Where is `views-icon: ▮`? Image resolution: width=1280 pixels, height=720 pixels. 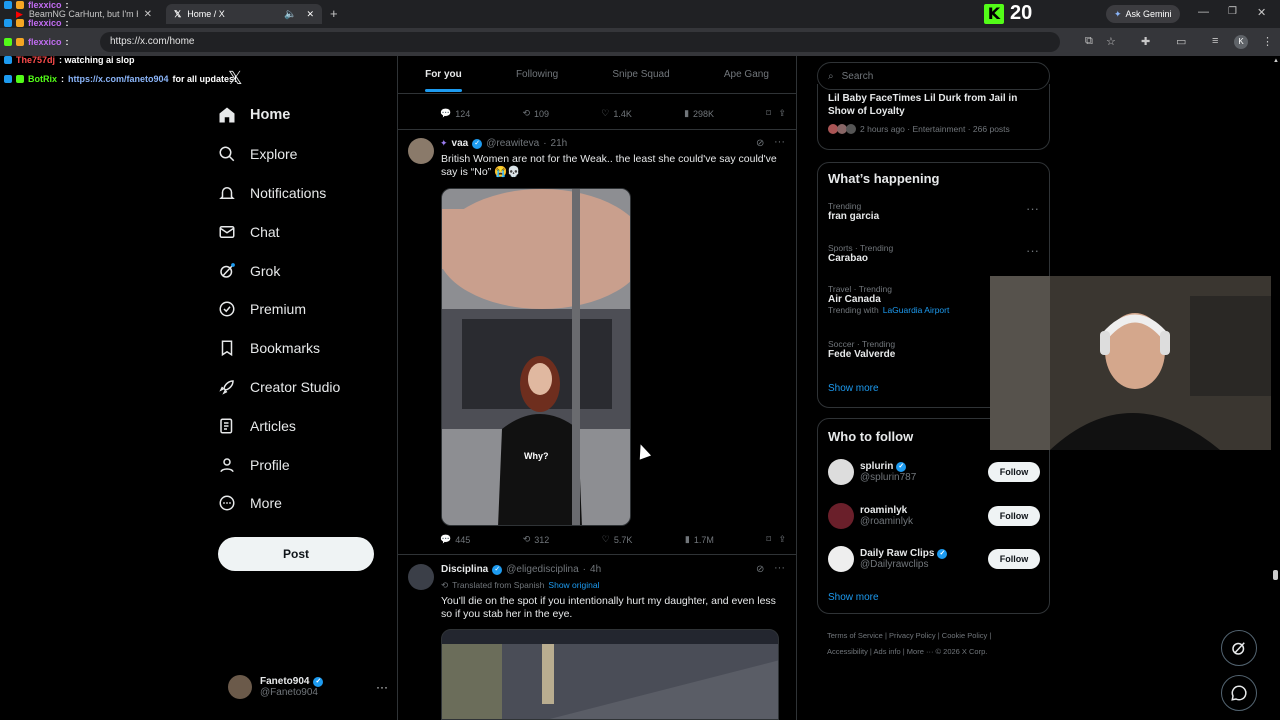
views-icon: ▮ is located at coordinates (687, 539).